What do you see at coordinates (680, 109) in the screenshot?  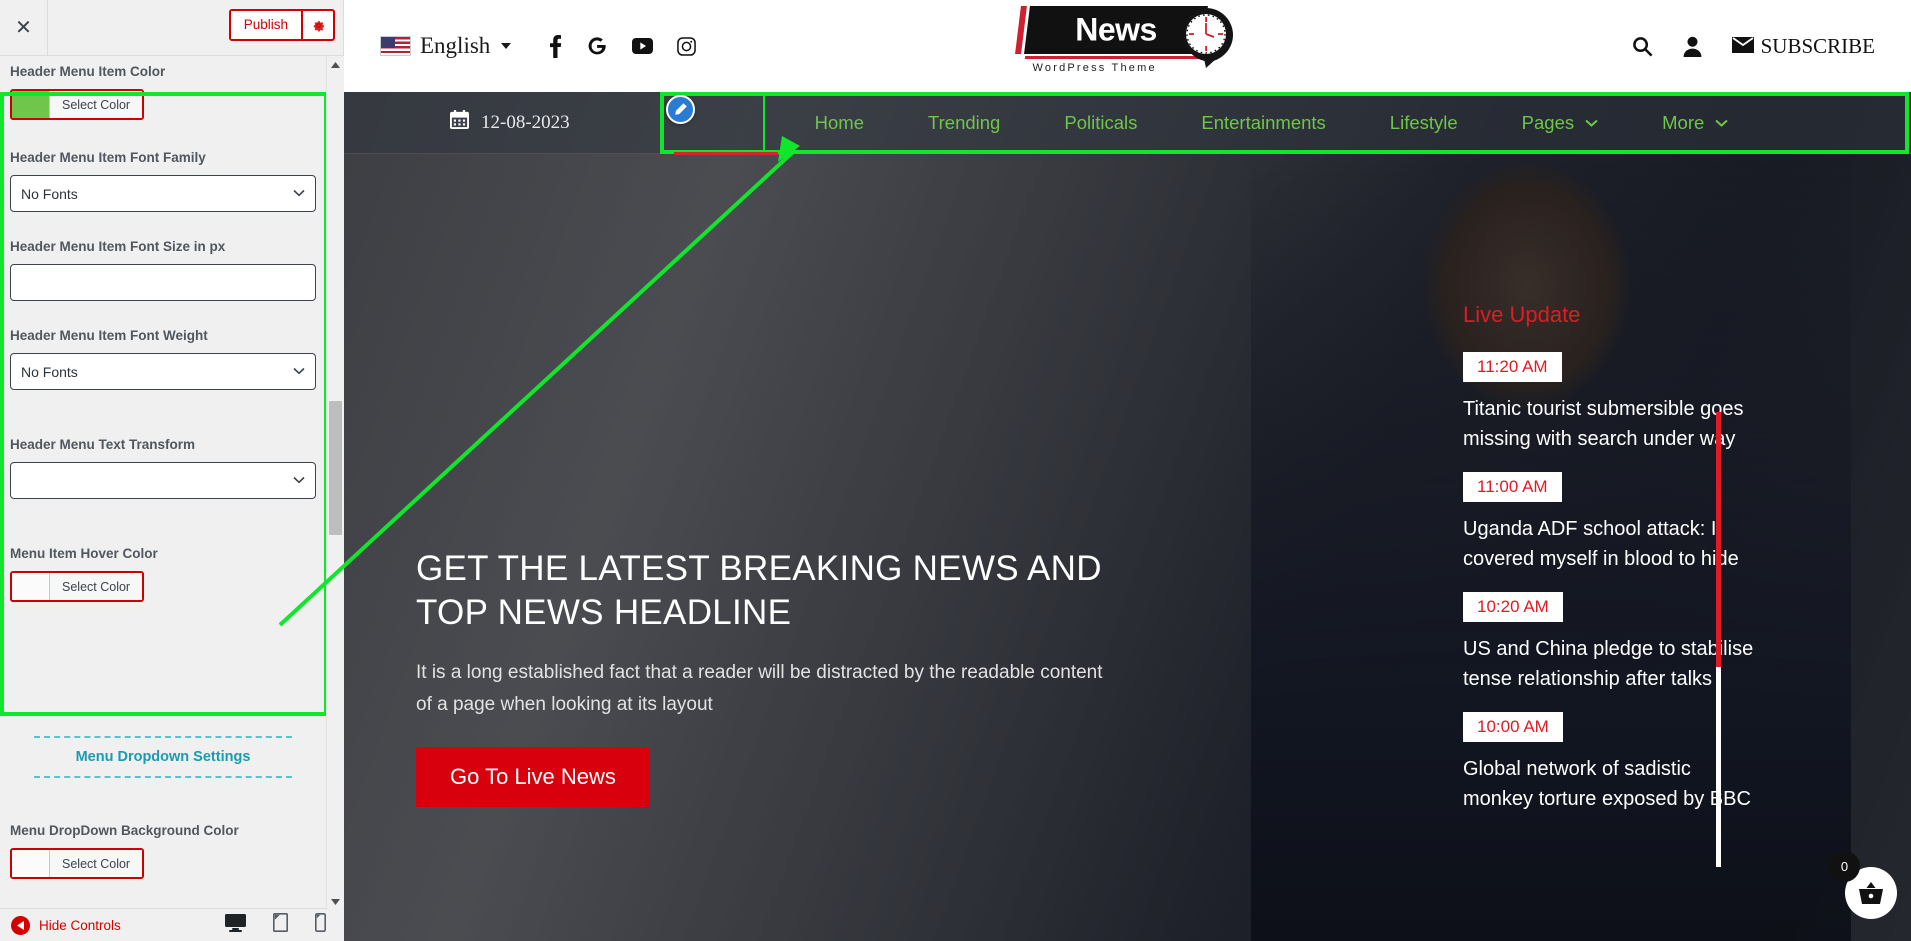 I see `edit-pencil-icon` at bounding box center [680, 109].